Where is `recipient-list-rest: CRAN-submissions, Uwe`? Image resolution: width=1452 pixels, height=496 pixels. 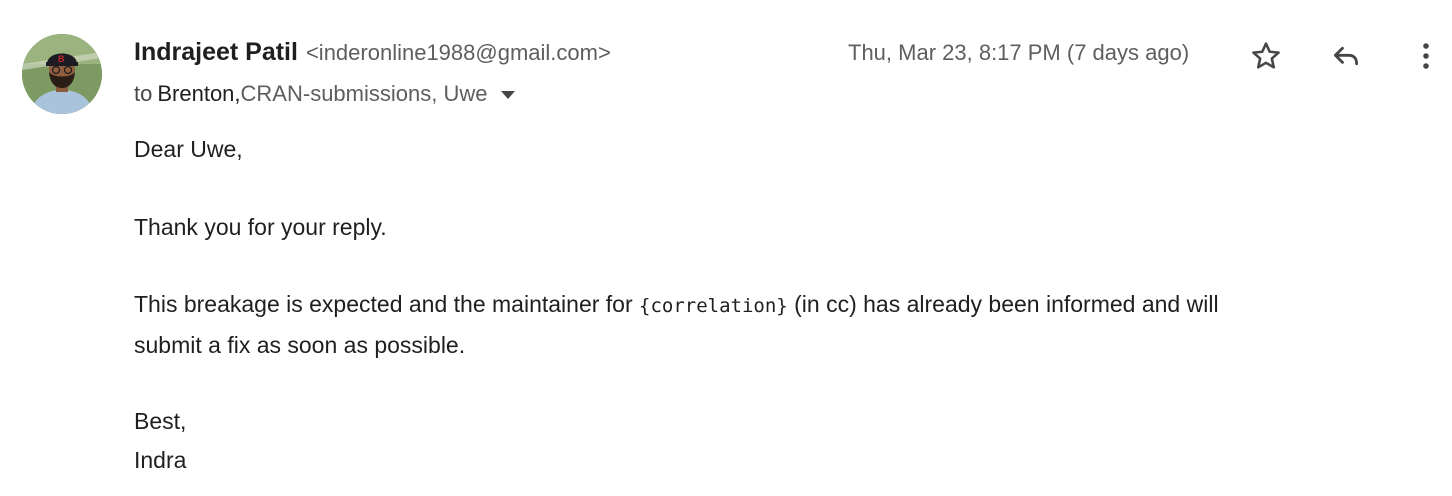 recipient-list-rest: CRAN-submissions, Uwe is located at coordinates (364, 93).